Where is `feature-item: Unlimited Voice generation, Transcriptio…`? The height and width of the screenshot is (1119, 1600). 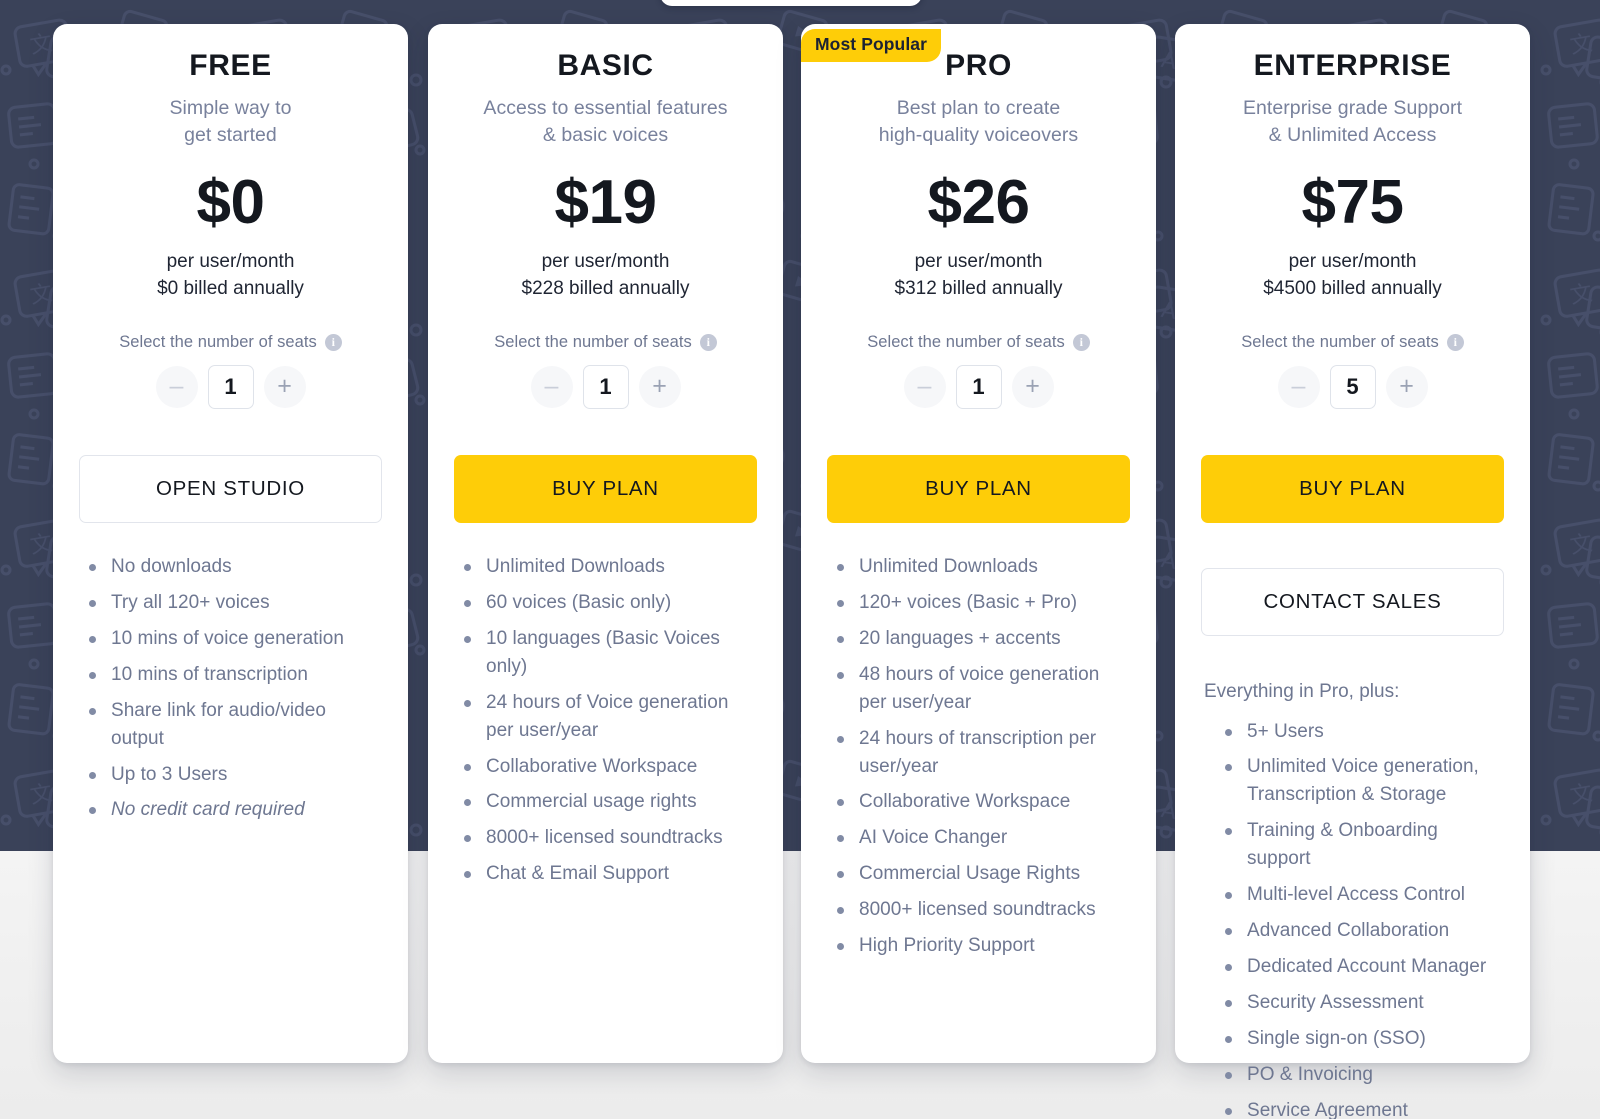
feature-item: Unlimited Voice generation, Transcriptio… is located at coordinates (1361, 781).